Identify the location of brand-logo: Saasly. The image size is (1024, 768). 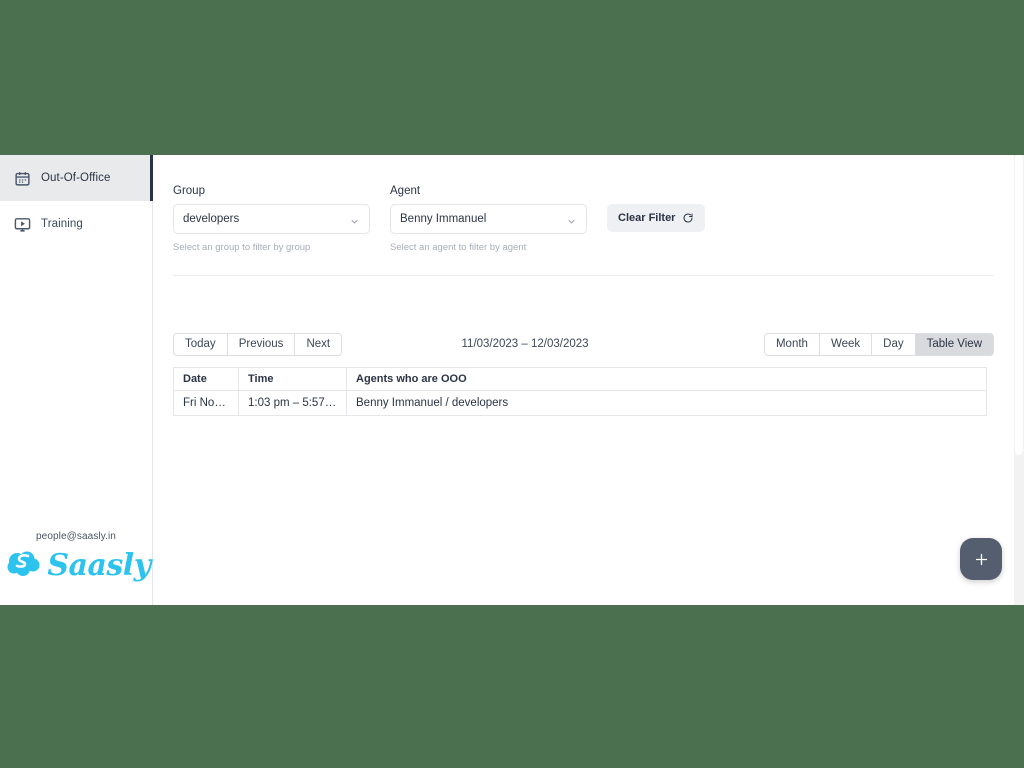
(76, 565).